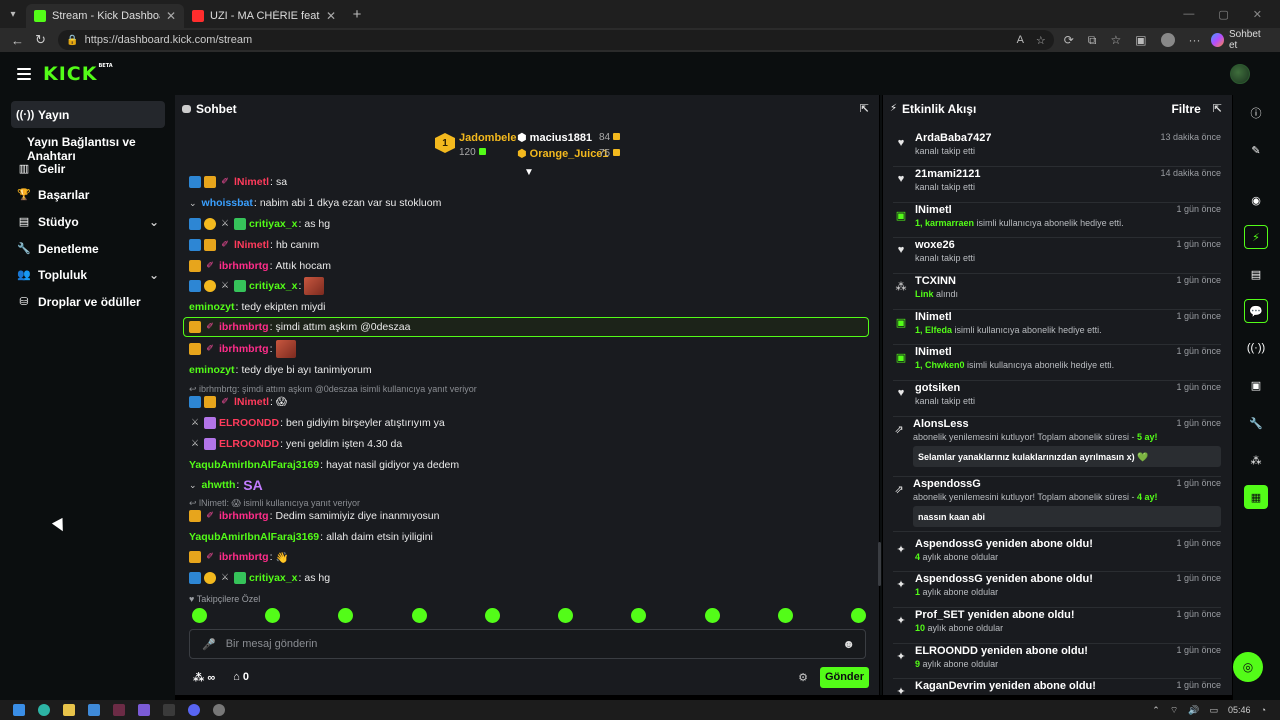  I want to click on chat-message: ✐ lNimetl: sa, so click(238, 182).